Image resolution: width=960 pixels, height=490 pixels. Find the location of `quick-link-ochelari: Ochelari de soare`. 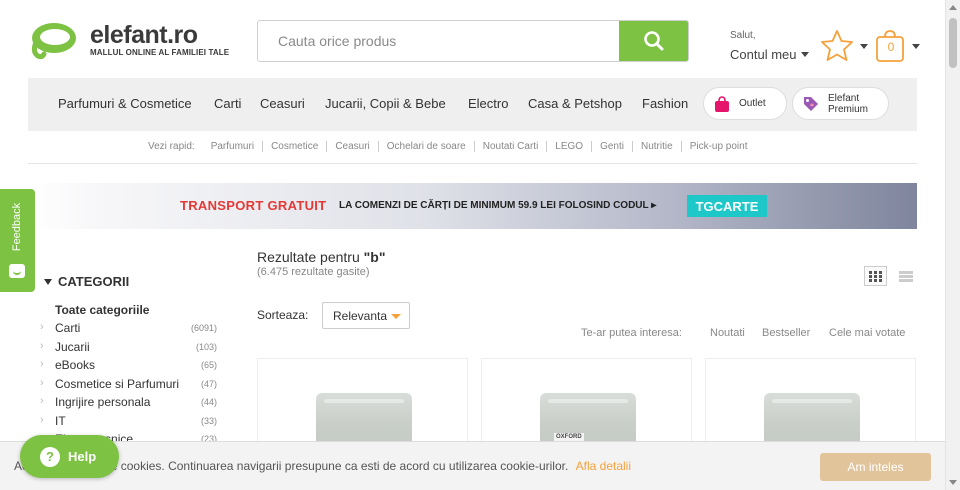

quick-link-ochelari: Ochelari de soare is located at coordinates (425, 146).